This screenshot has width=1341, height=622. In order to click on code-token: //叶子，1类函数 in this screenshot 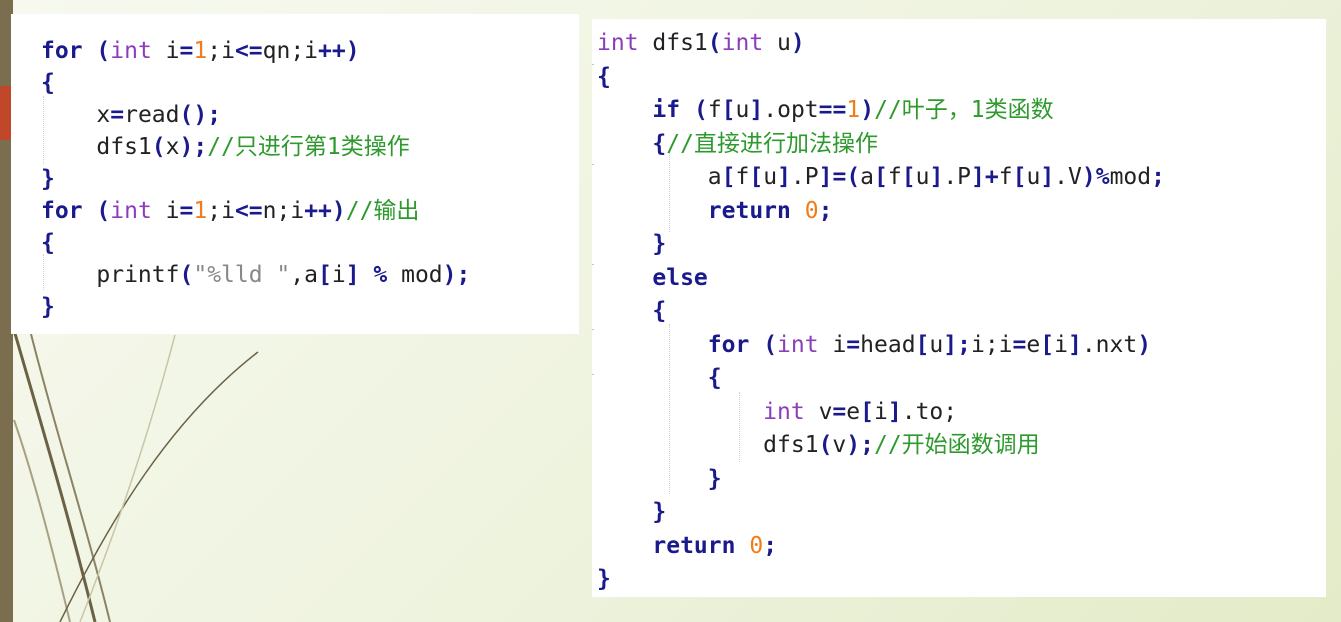, I will do `click(964, 110)`.